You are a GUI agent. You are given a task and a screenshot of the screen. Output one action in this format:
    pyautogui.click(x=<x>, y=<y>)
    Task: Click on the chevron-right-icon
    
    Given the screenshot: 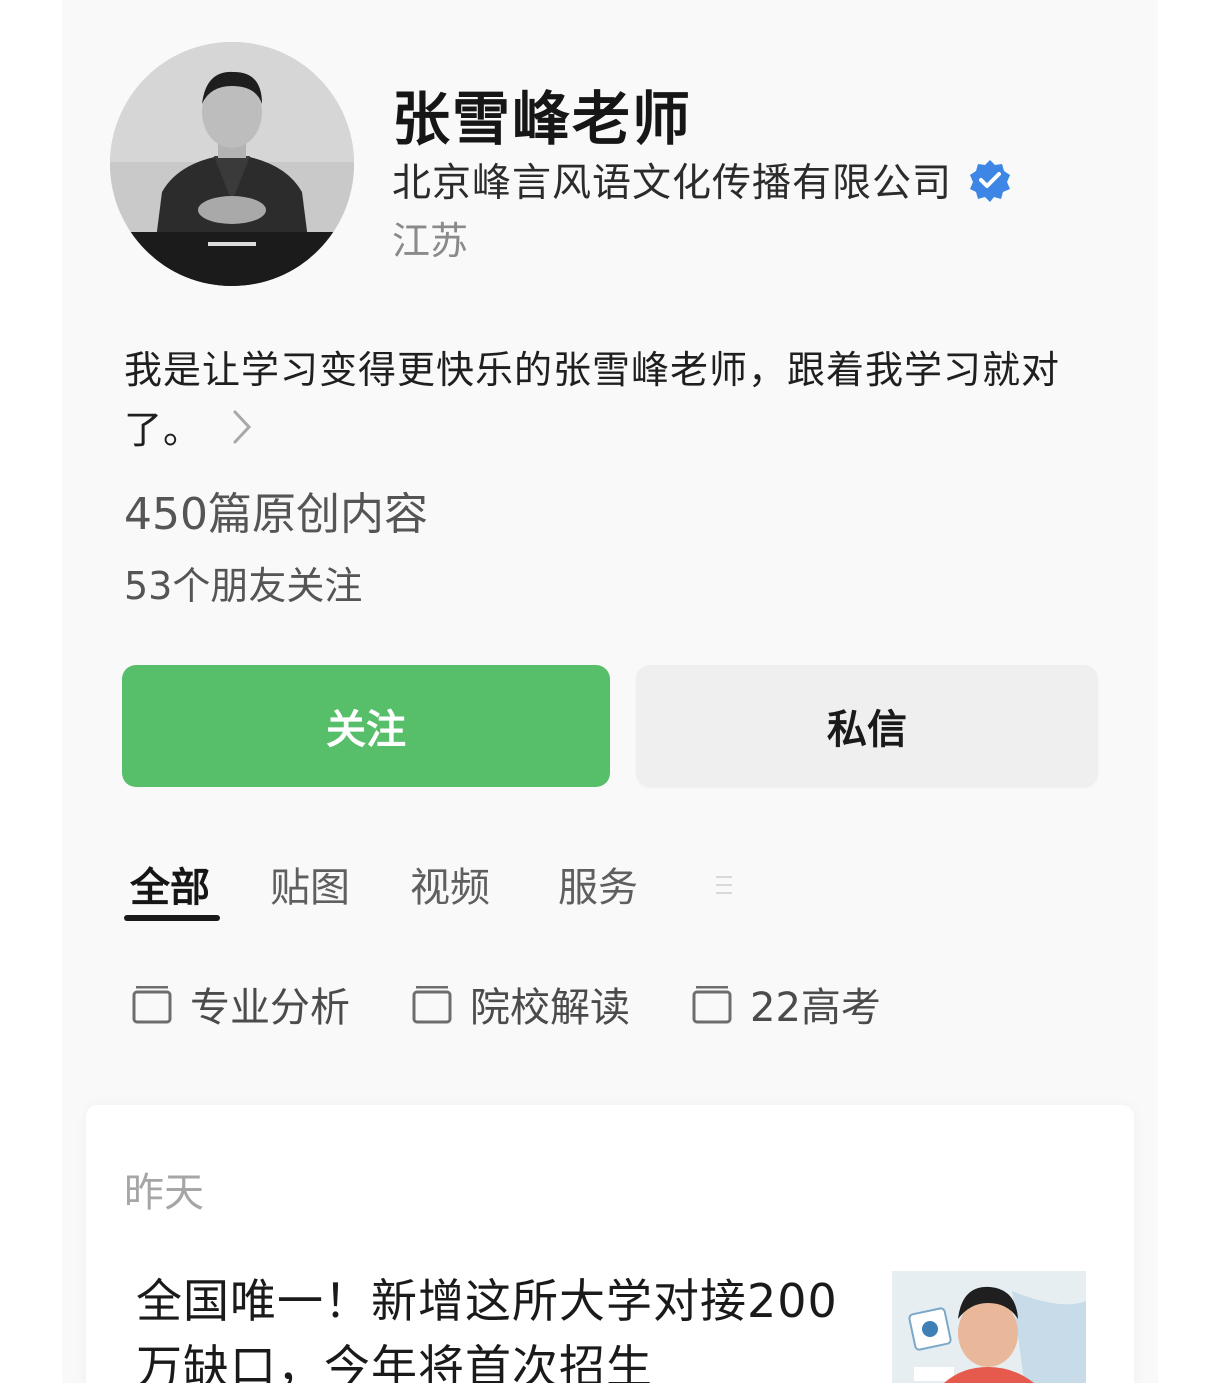 What is the action you would take?
    pyautogui.click(x=242, y=432)
    